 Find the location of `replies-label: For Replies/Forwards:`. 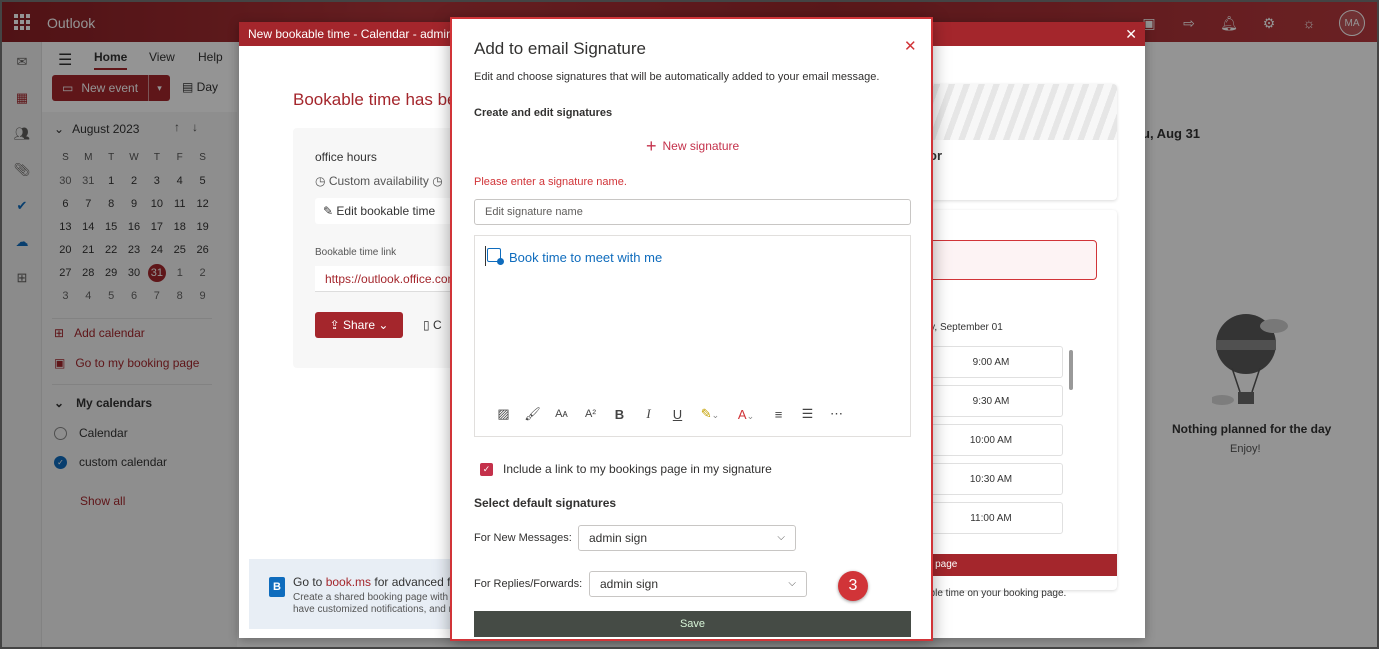

replies-label: For Replies/Forwards: is located at coordinates (528, 584).